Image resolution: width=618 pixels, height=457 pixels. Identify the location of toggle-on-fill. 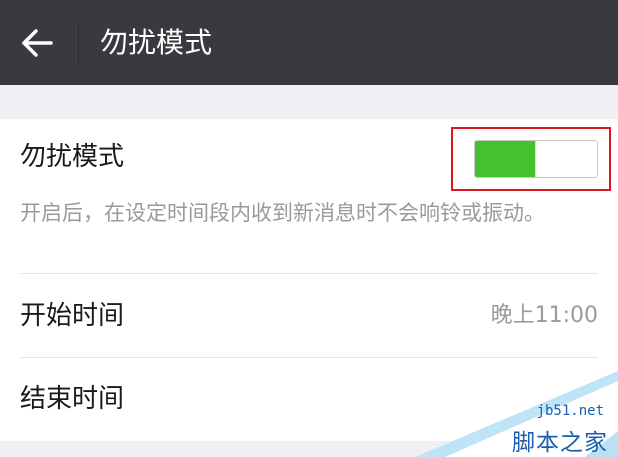
(505, 159).